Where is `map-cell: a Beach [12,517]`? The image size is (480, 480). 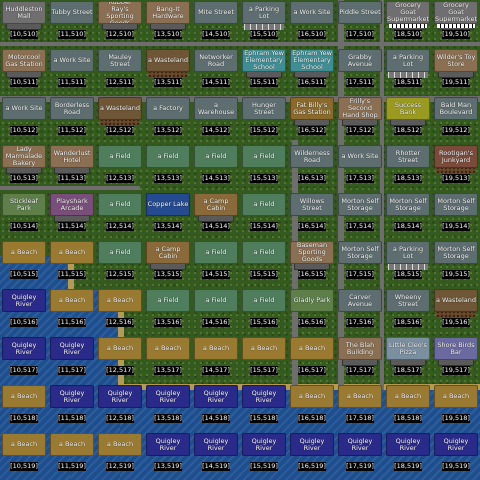 map-cell: a Beach [12,517] is located at coordinates (120, 360).